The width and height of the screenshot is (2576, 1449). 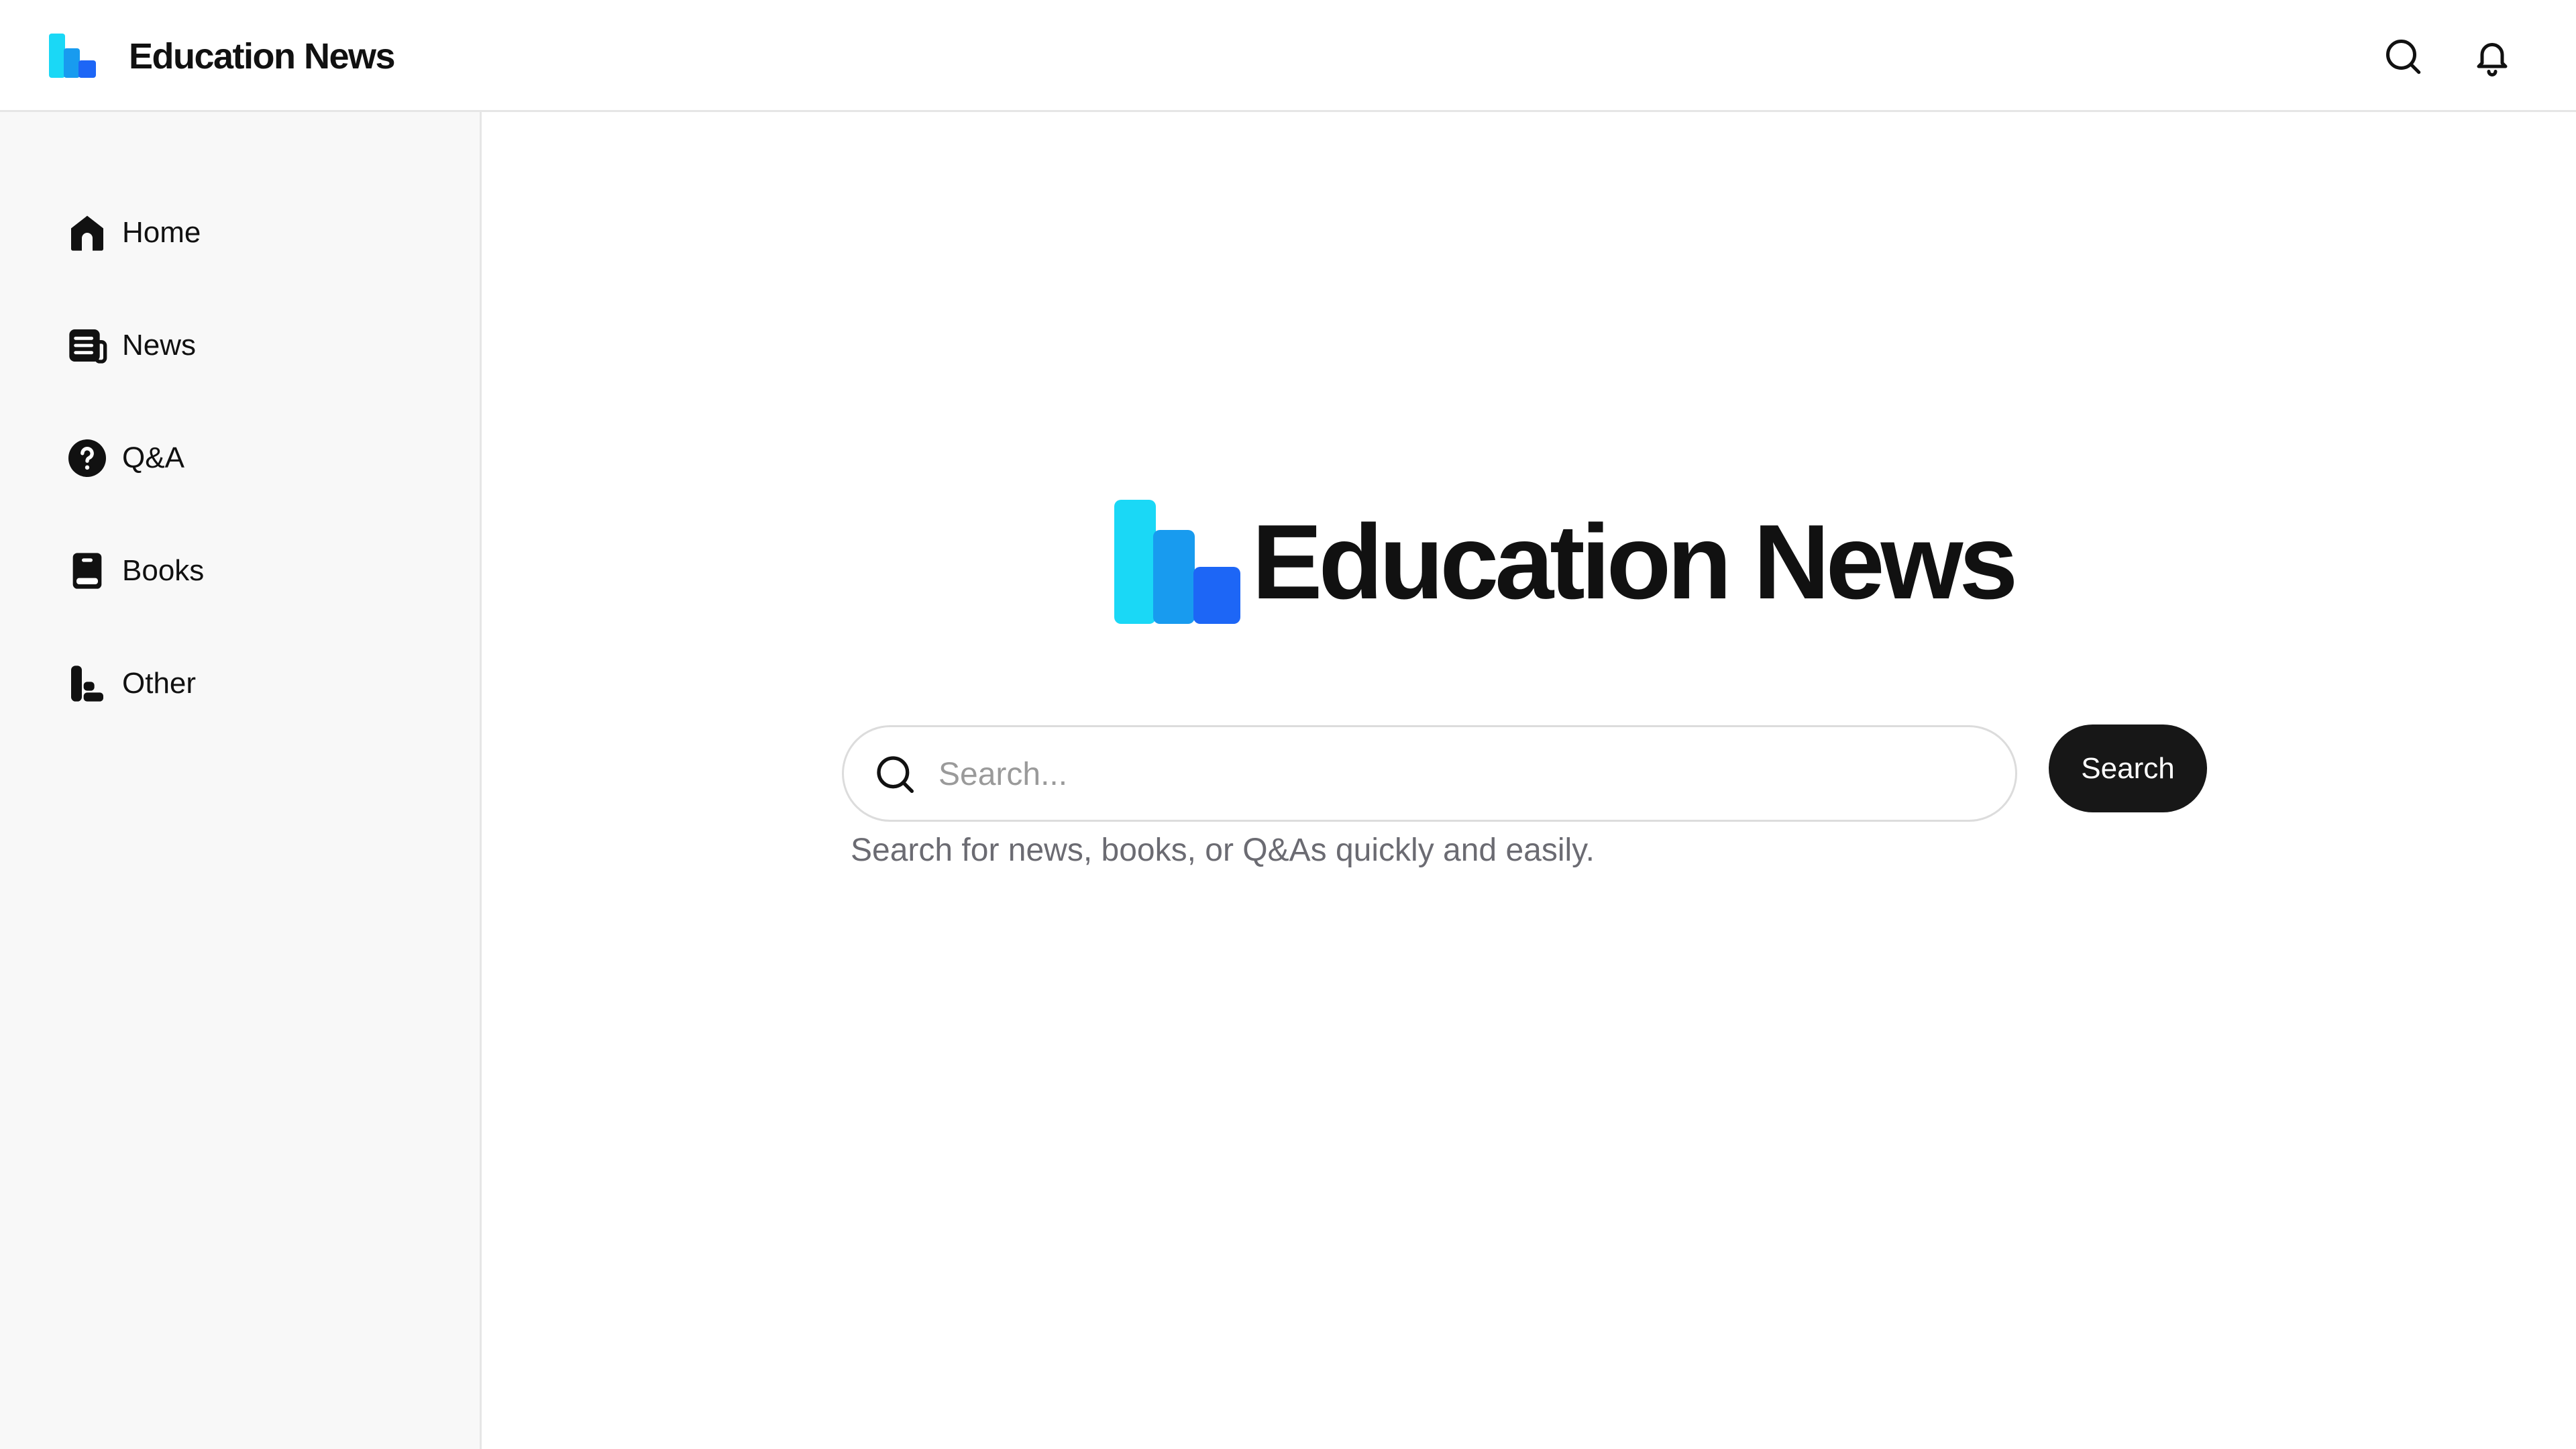 I want to click on brand-logo, so click(x=72, y=56).